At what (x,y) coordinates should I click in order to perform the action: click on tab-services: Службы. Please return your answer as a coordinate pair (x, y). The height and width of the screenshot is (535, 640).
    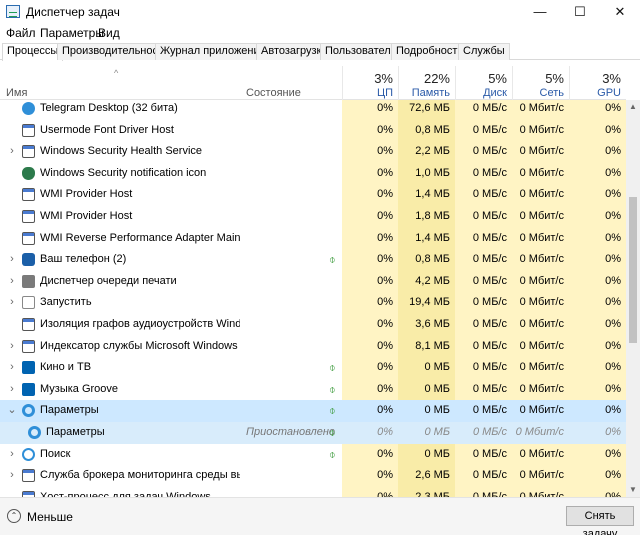
    Looking at the image, I should click on (484, 51).